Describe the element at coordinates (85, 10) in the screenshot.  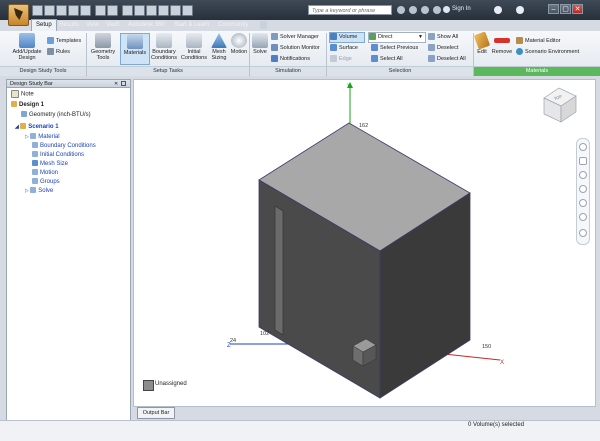
I see `print-icon` at that location.